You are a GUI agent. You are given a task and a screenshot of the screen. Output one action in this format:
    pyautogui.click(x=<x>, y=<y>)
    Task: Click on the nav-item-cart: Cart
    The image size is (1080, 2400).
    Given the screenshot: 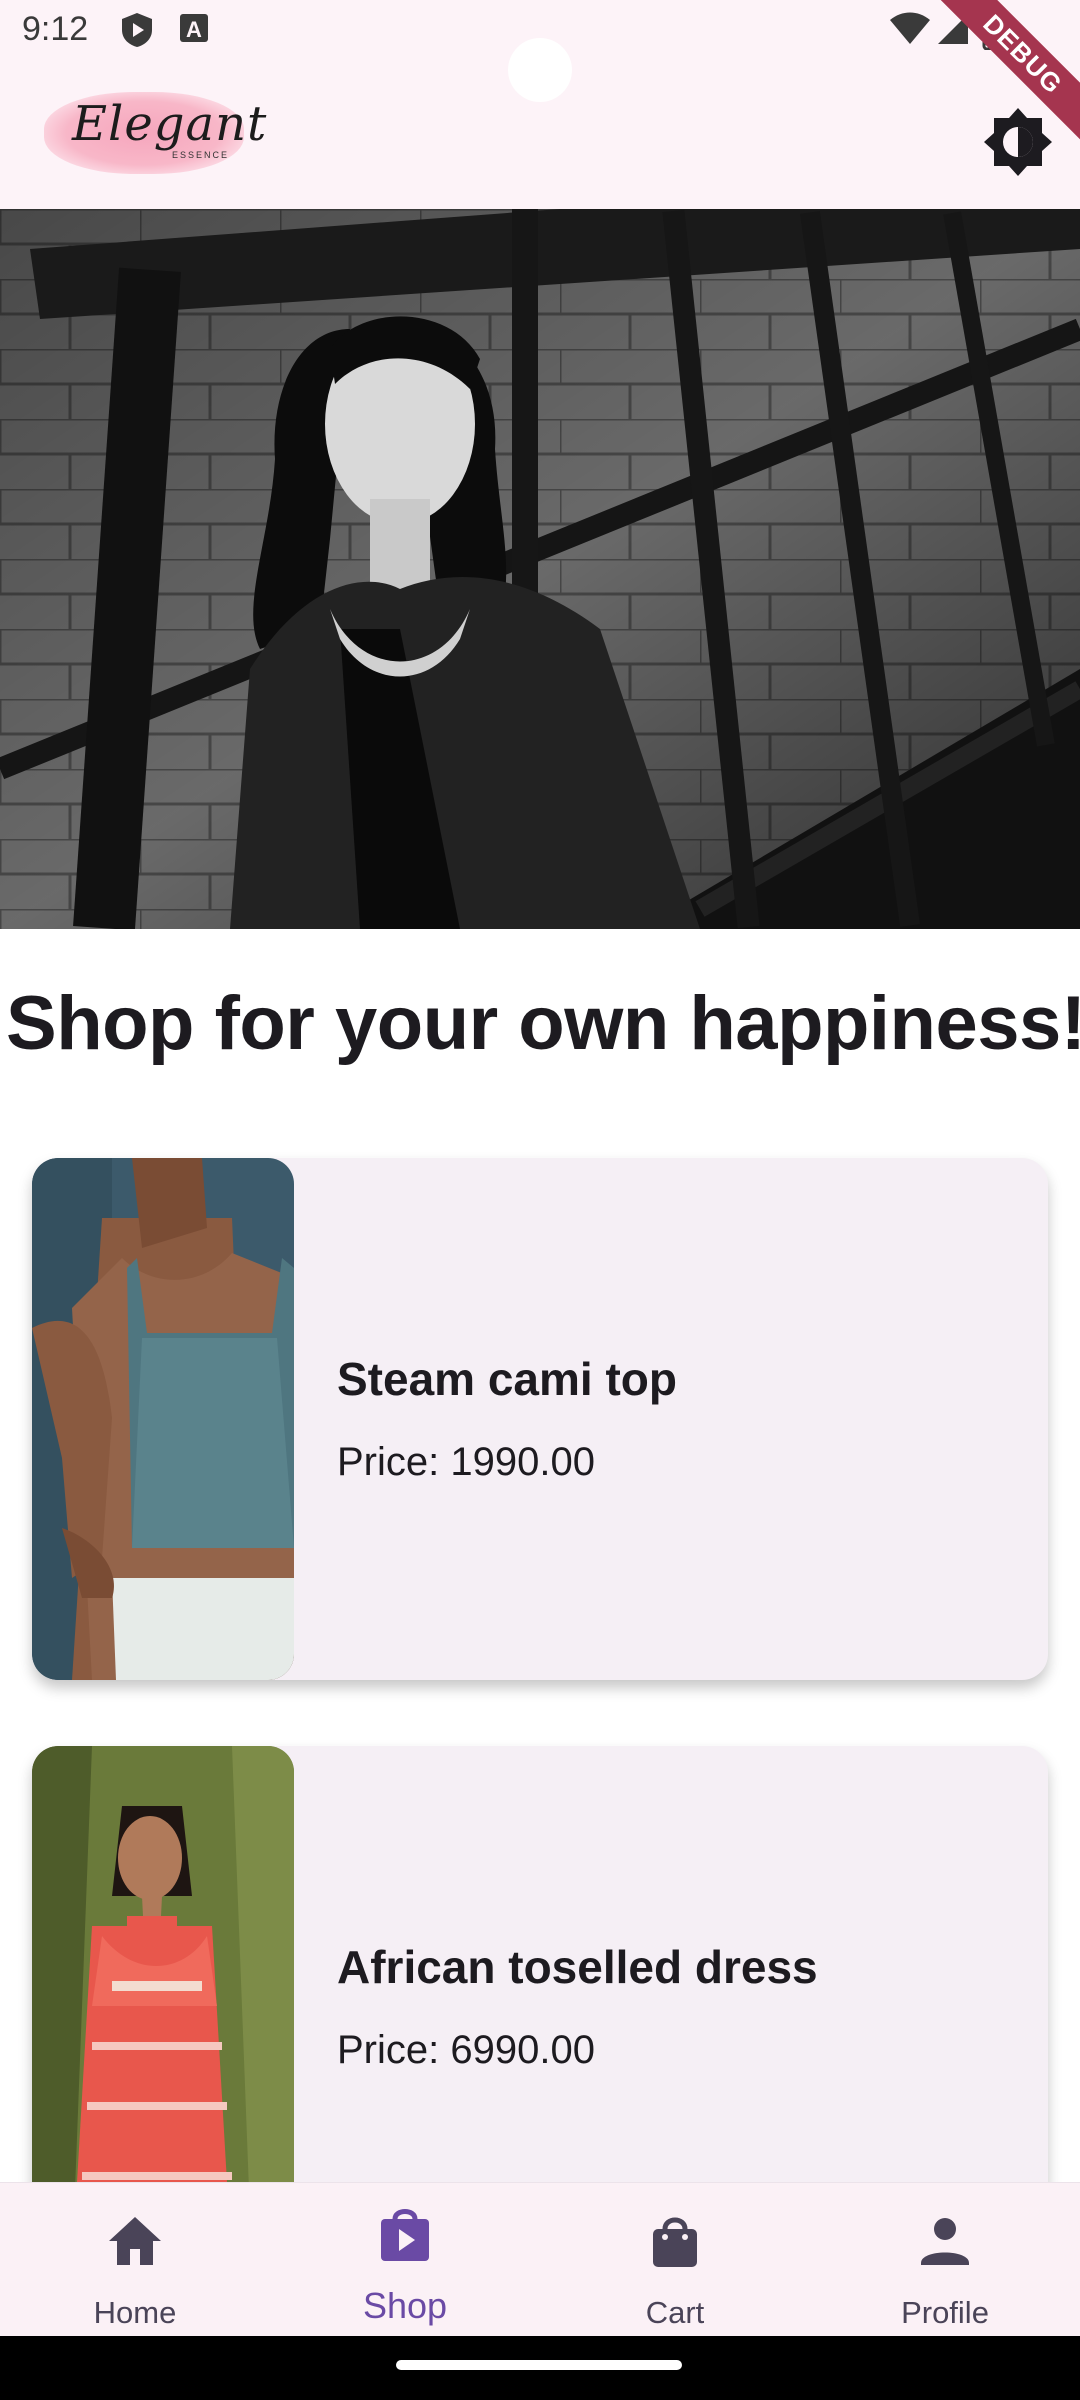 What is the action you would take?
    pyautogui.click(x=675, y=2260)
    